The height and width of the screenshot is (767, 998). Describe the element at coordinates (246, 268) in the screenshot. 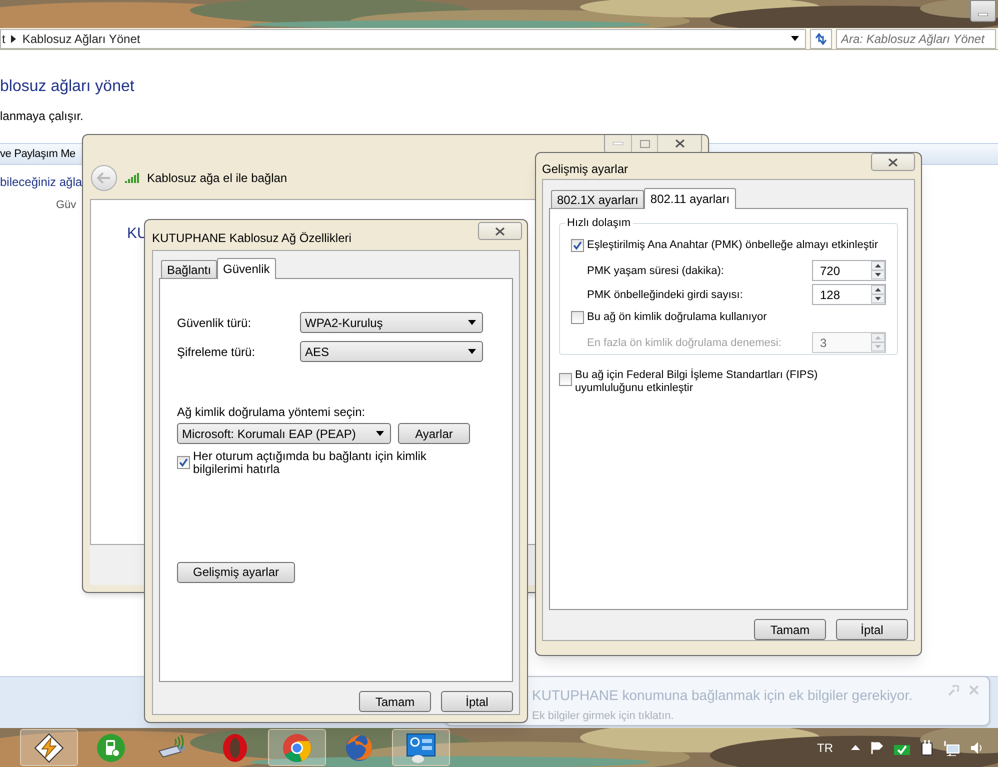

I see `tab: Güvenlik` at that location.